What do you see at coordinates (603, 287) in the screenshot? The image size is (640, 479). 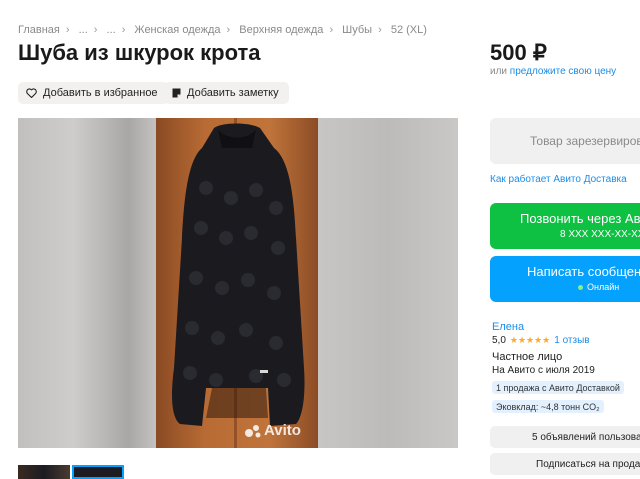 I see `online-status-label: Онлайн` at bounding box center [603, 287].